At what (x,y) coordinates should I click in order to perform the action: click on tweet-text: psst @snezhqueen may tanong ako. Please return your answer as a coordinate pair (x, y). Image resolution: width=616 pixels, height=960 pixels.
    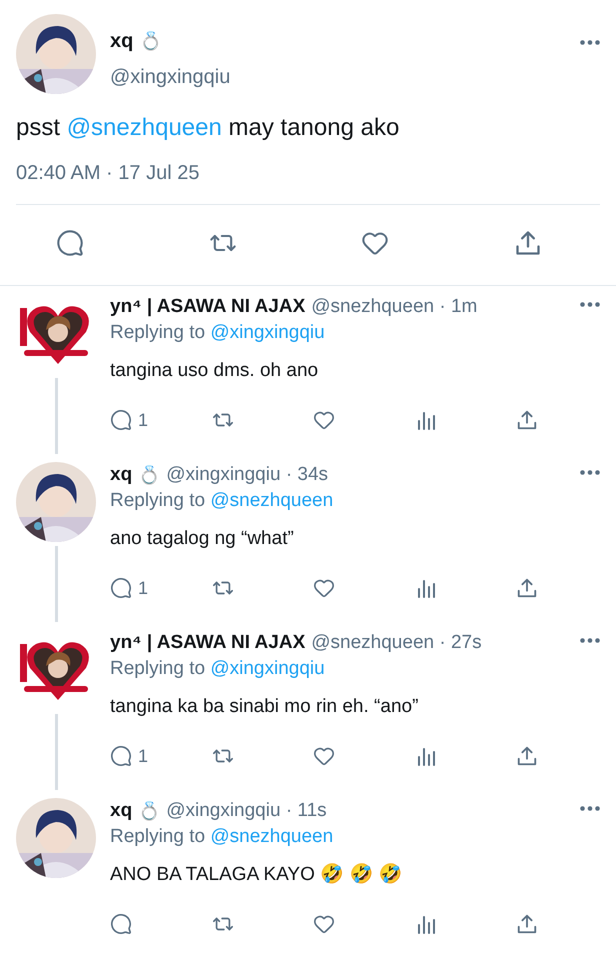
    Looking at the image, I should click on (208, 128).